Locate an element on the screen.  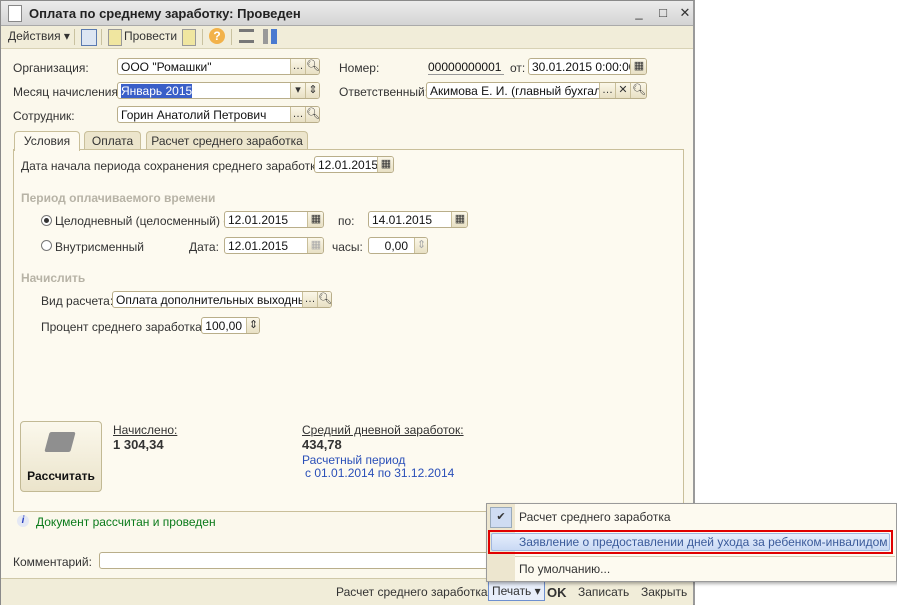
save-button: Записать is located at coordinates (603, 592).